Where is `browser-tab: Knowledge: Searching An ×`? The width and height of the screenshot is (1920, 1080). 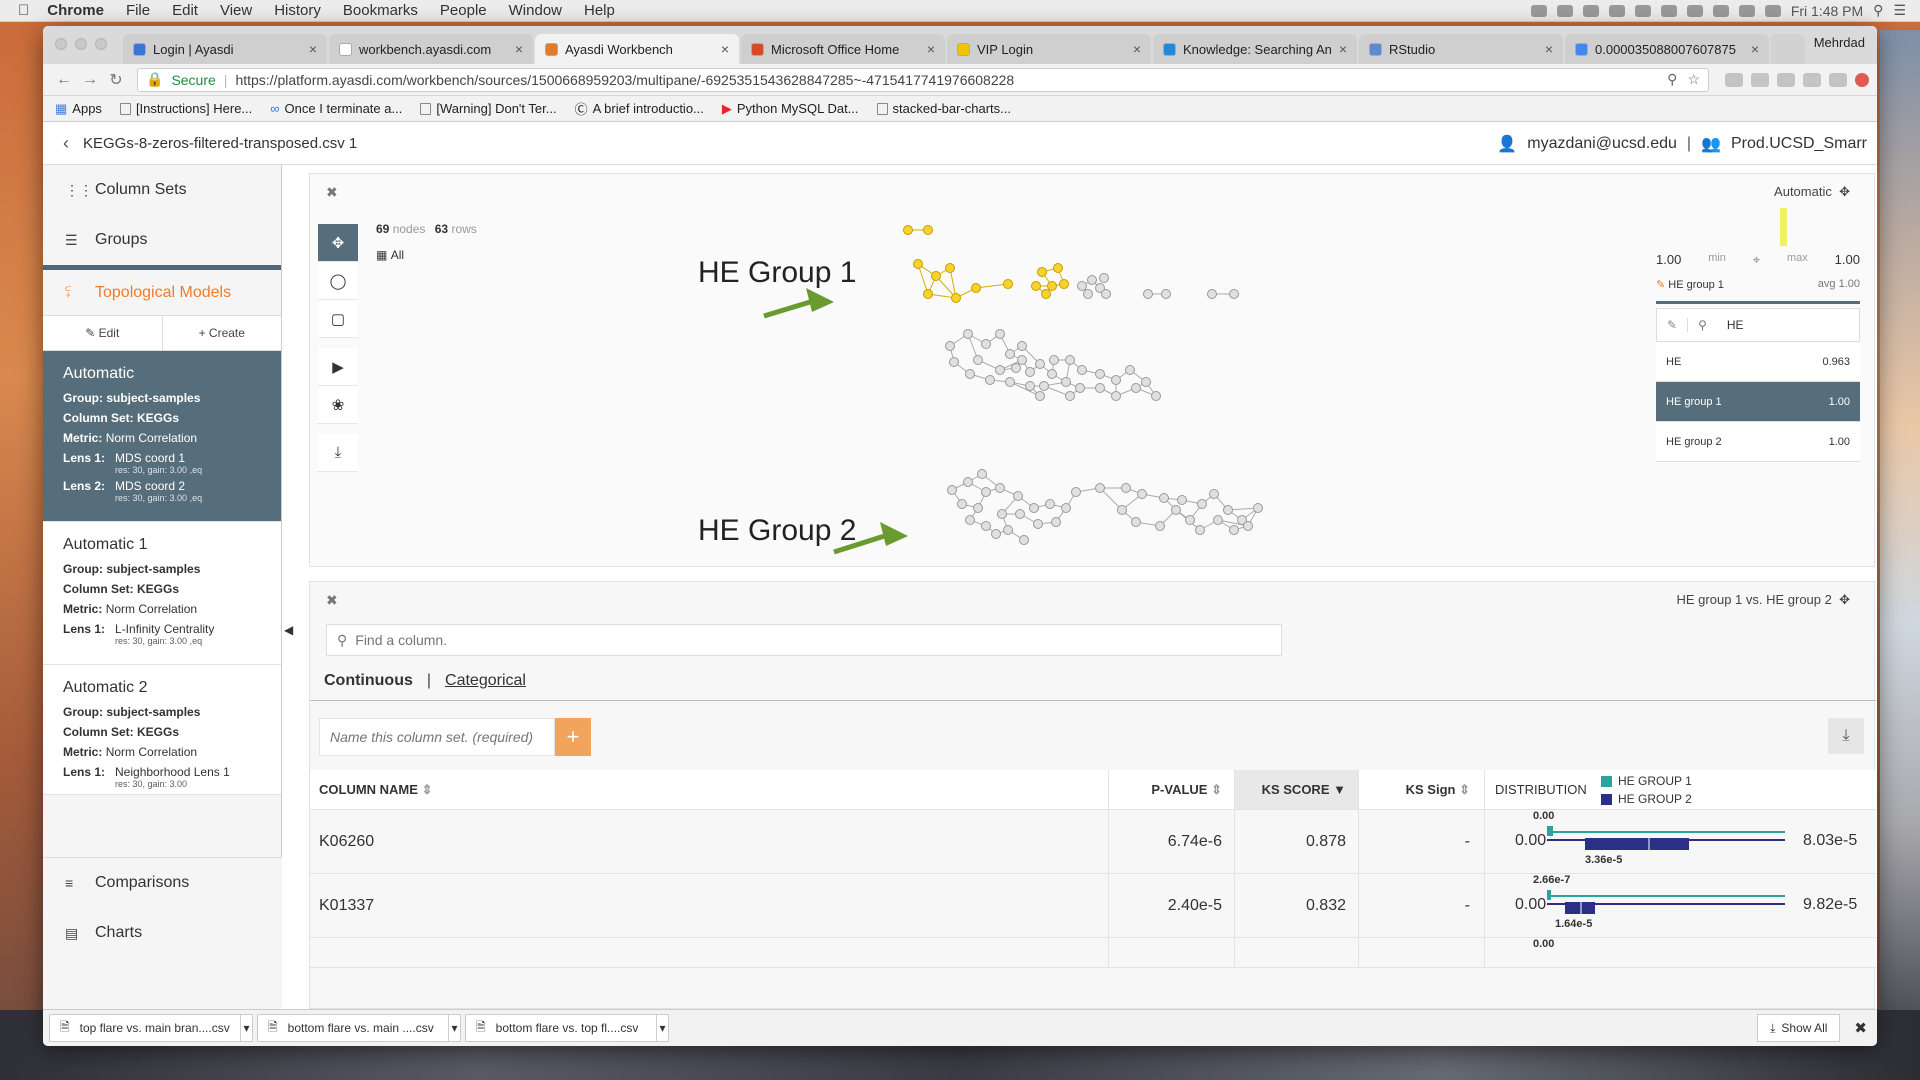
browser-tab: Knowledge: Searching An × is located at coordinates (1255, 49).